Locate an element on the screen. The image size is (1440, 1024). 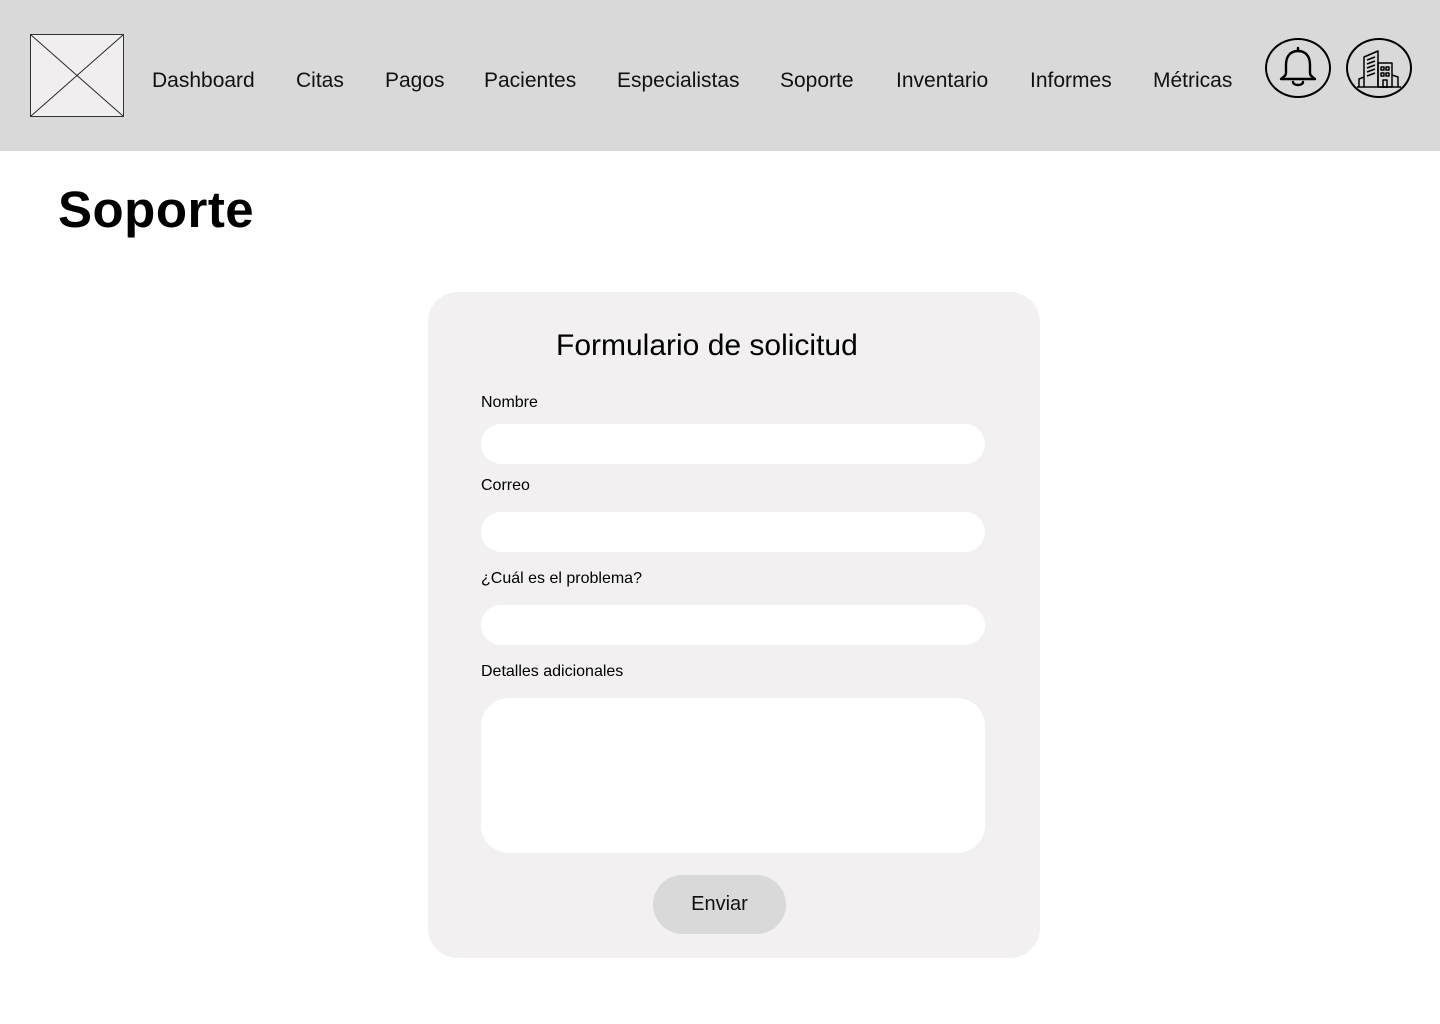
organization-button is located at coordinates (1379, 68).